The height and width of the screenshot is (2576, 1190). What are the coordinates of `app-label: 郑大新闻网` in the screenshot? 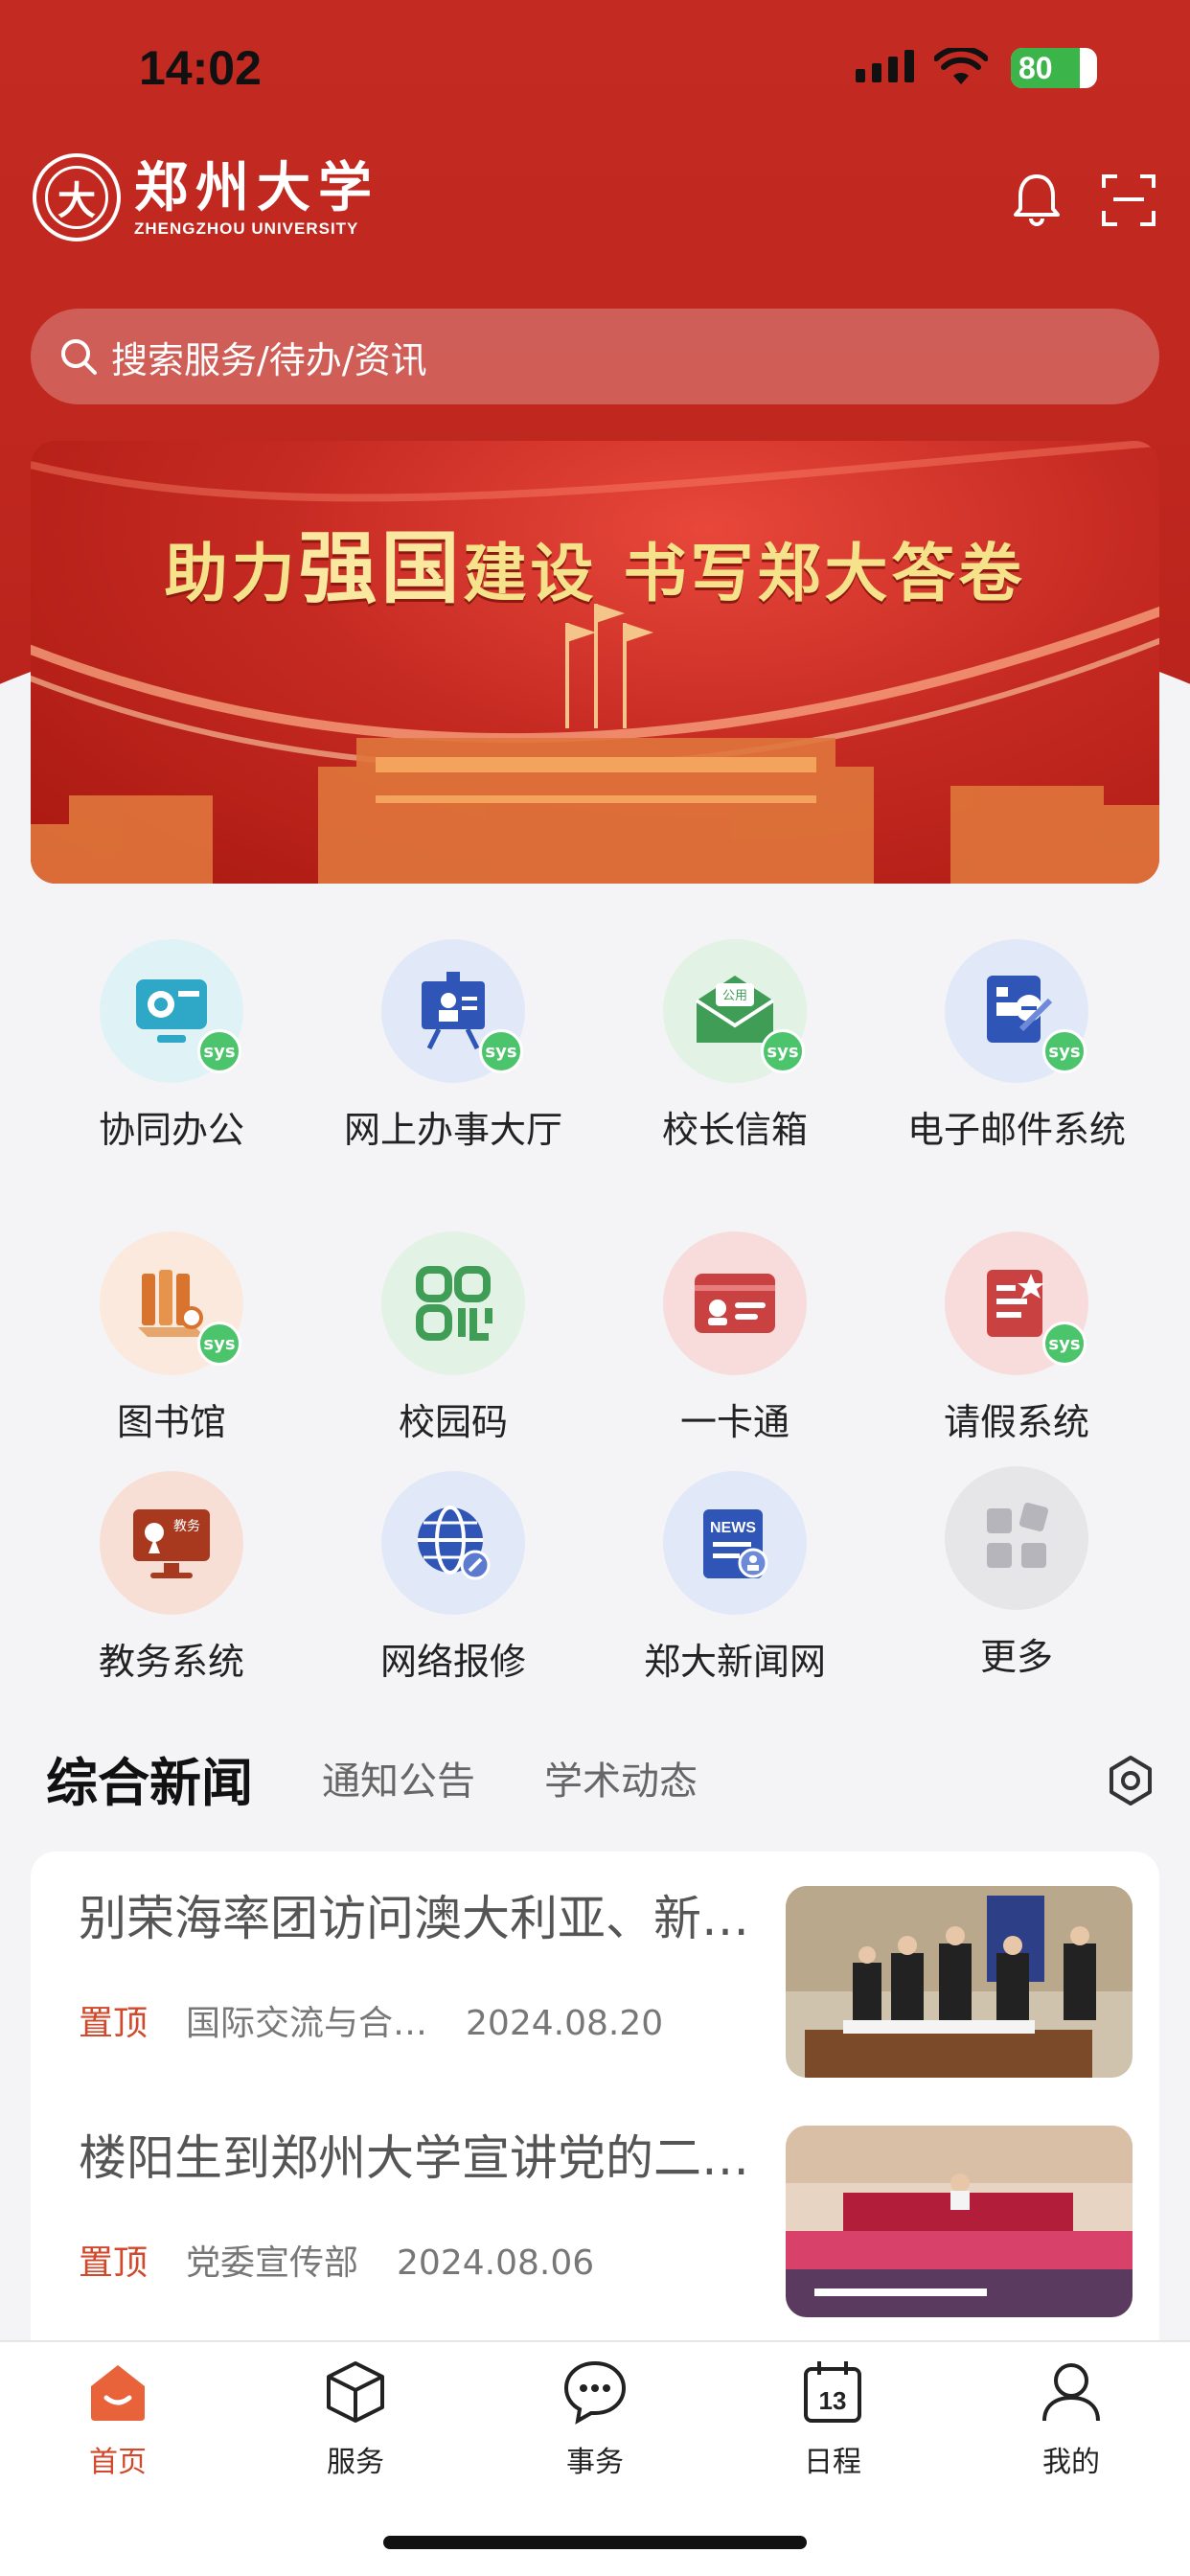 It's located at (734, 1662).